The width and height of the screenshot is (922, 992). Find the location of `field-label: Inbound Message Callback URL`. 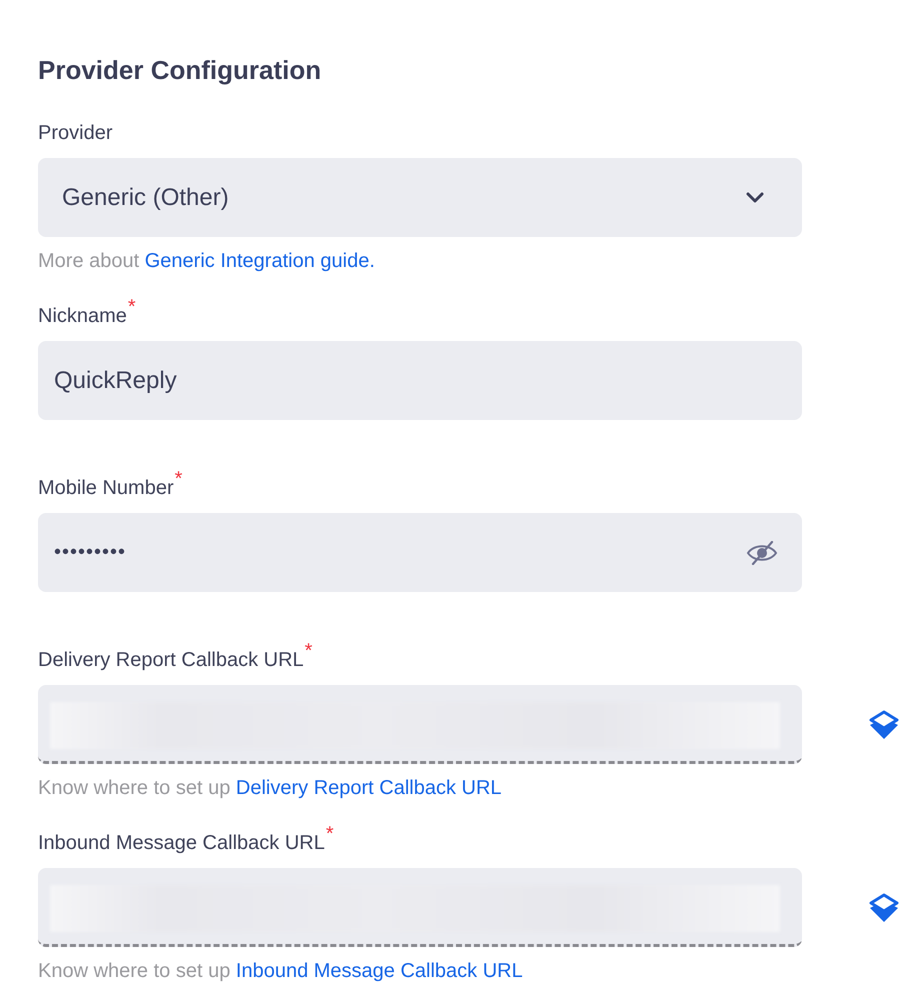

field-label: Inbound Message Callback URL is located at coordinates (181, 843).